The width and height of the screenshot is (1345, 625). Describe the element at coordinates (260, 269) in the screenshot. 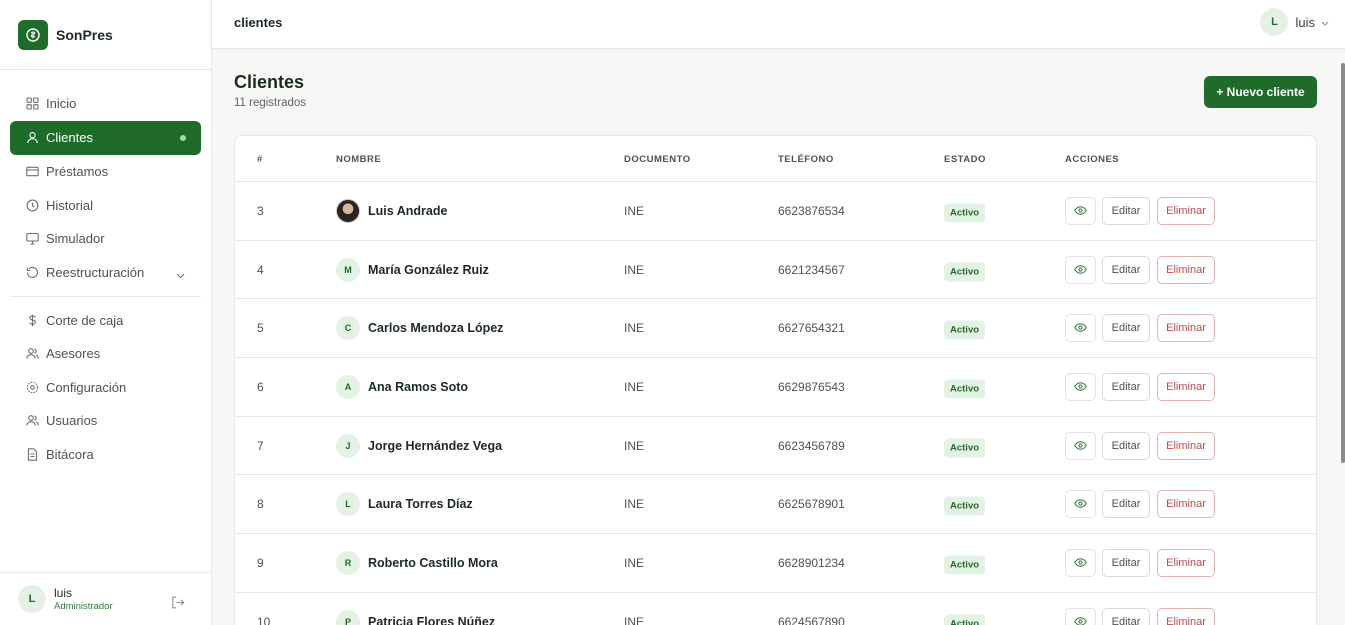

I see `cell-id: 4` at that location.